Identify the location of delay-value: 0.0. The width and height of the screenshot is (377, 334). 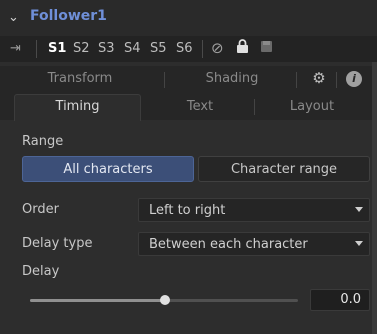
(350, 299).